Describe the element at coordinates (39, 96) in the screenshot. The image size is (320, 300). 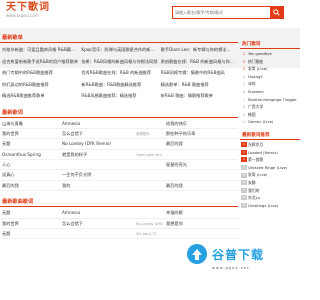
I see `news-link: 精选R&B歌曲推荐歌单` at that location.